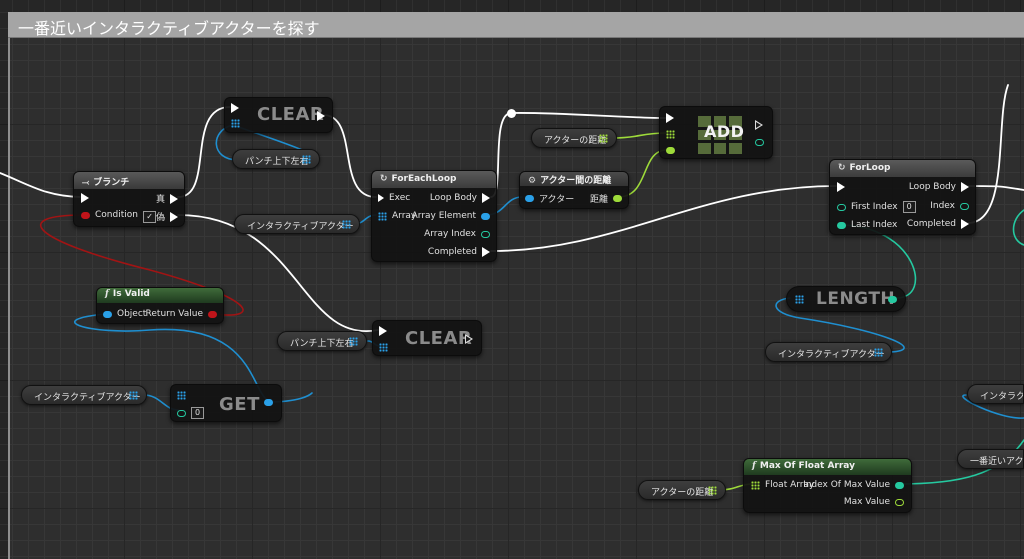  Describe the element at coordinates (938, 224) in the screenshot. I see `forloop-completed-pin: Completed` at that location.